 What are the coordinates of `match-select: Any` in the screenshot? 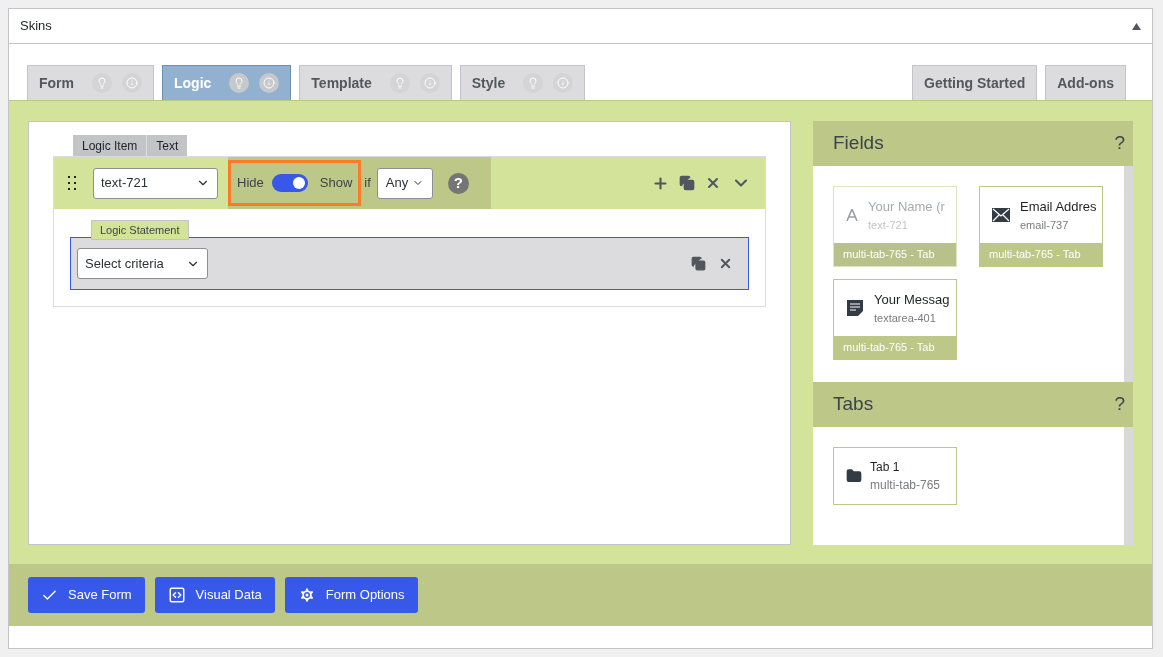 It's located at (404, 183).